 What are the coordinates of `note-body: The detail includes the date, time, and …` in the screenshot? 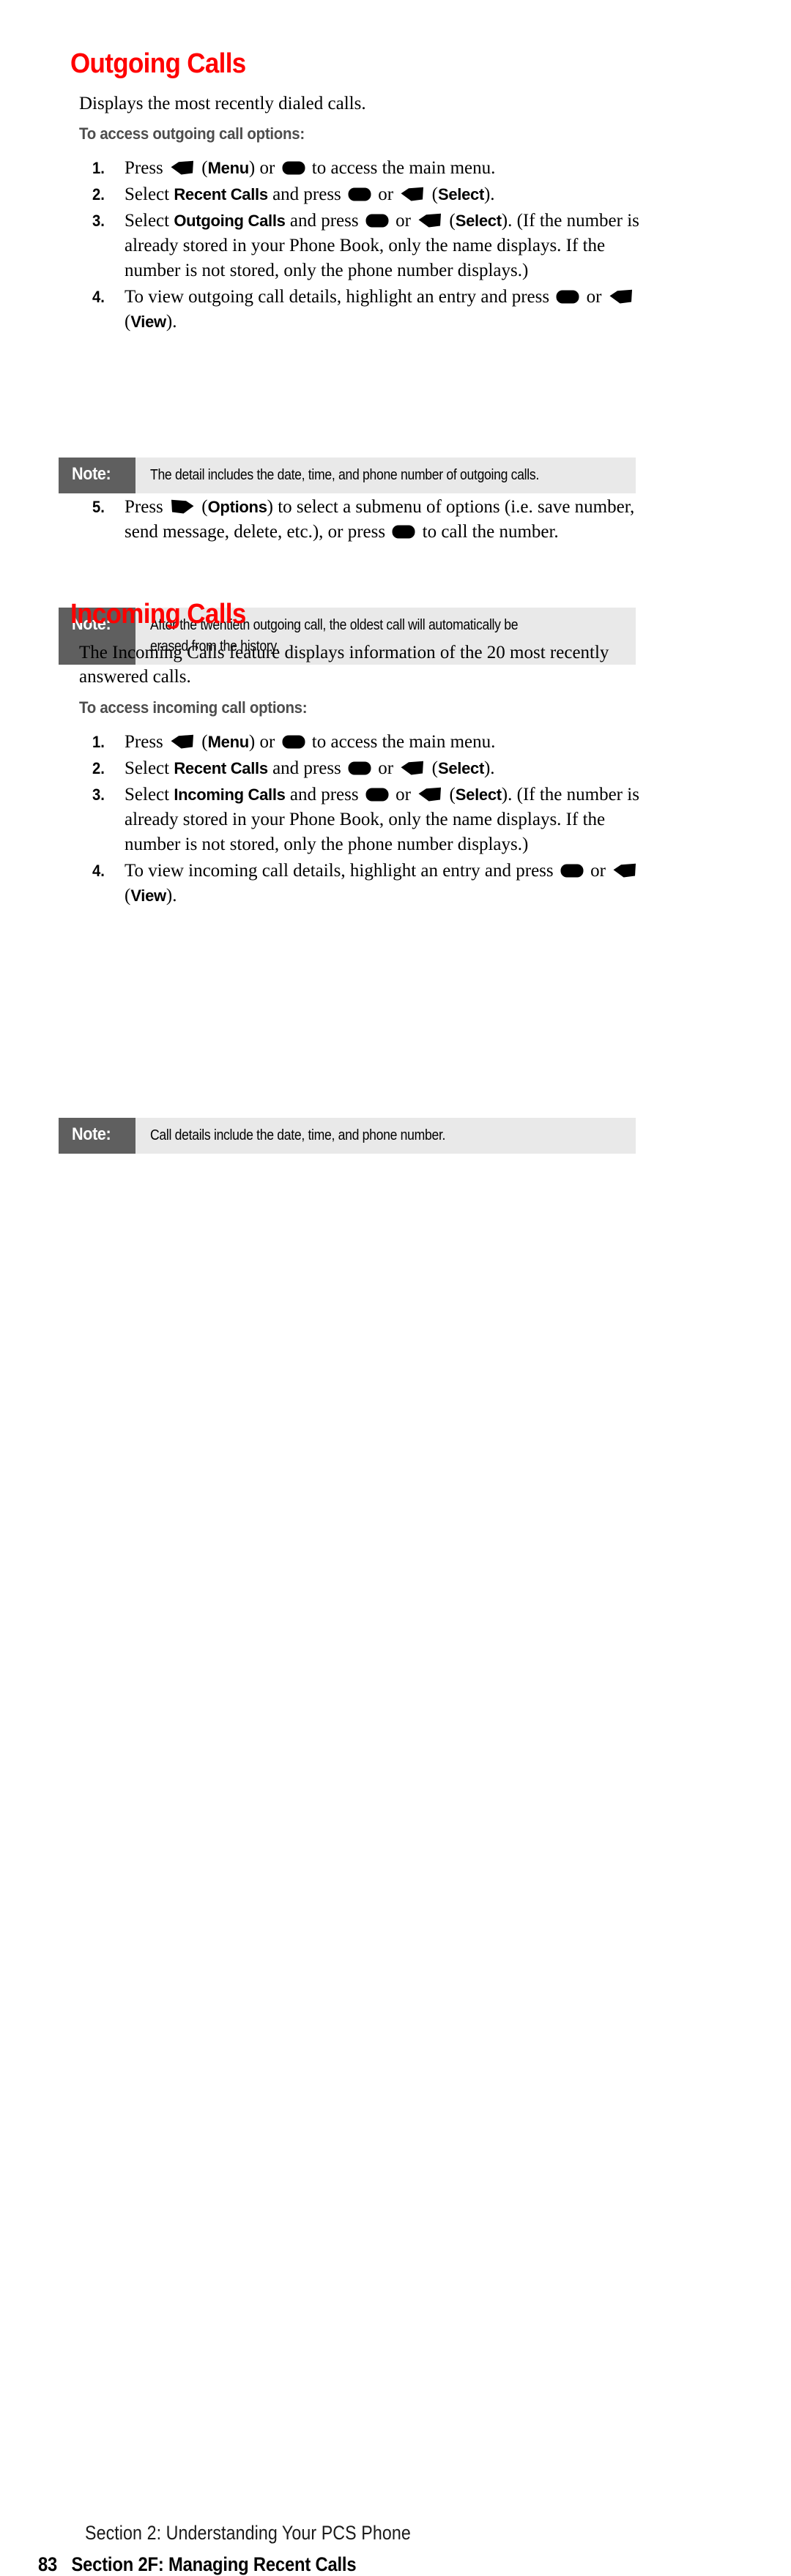 It's located at (369, 475).